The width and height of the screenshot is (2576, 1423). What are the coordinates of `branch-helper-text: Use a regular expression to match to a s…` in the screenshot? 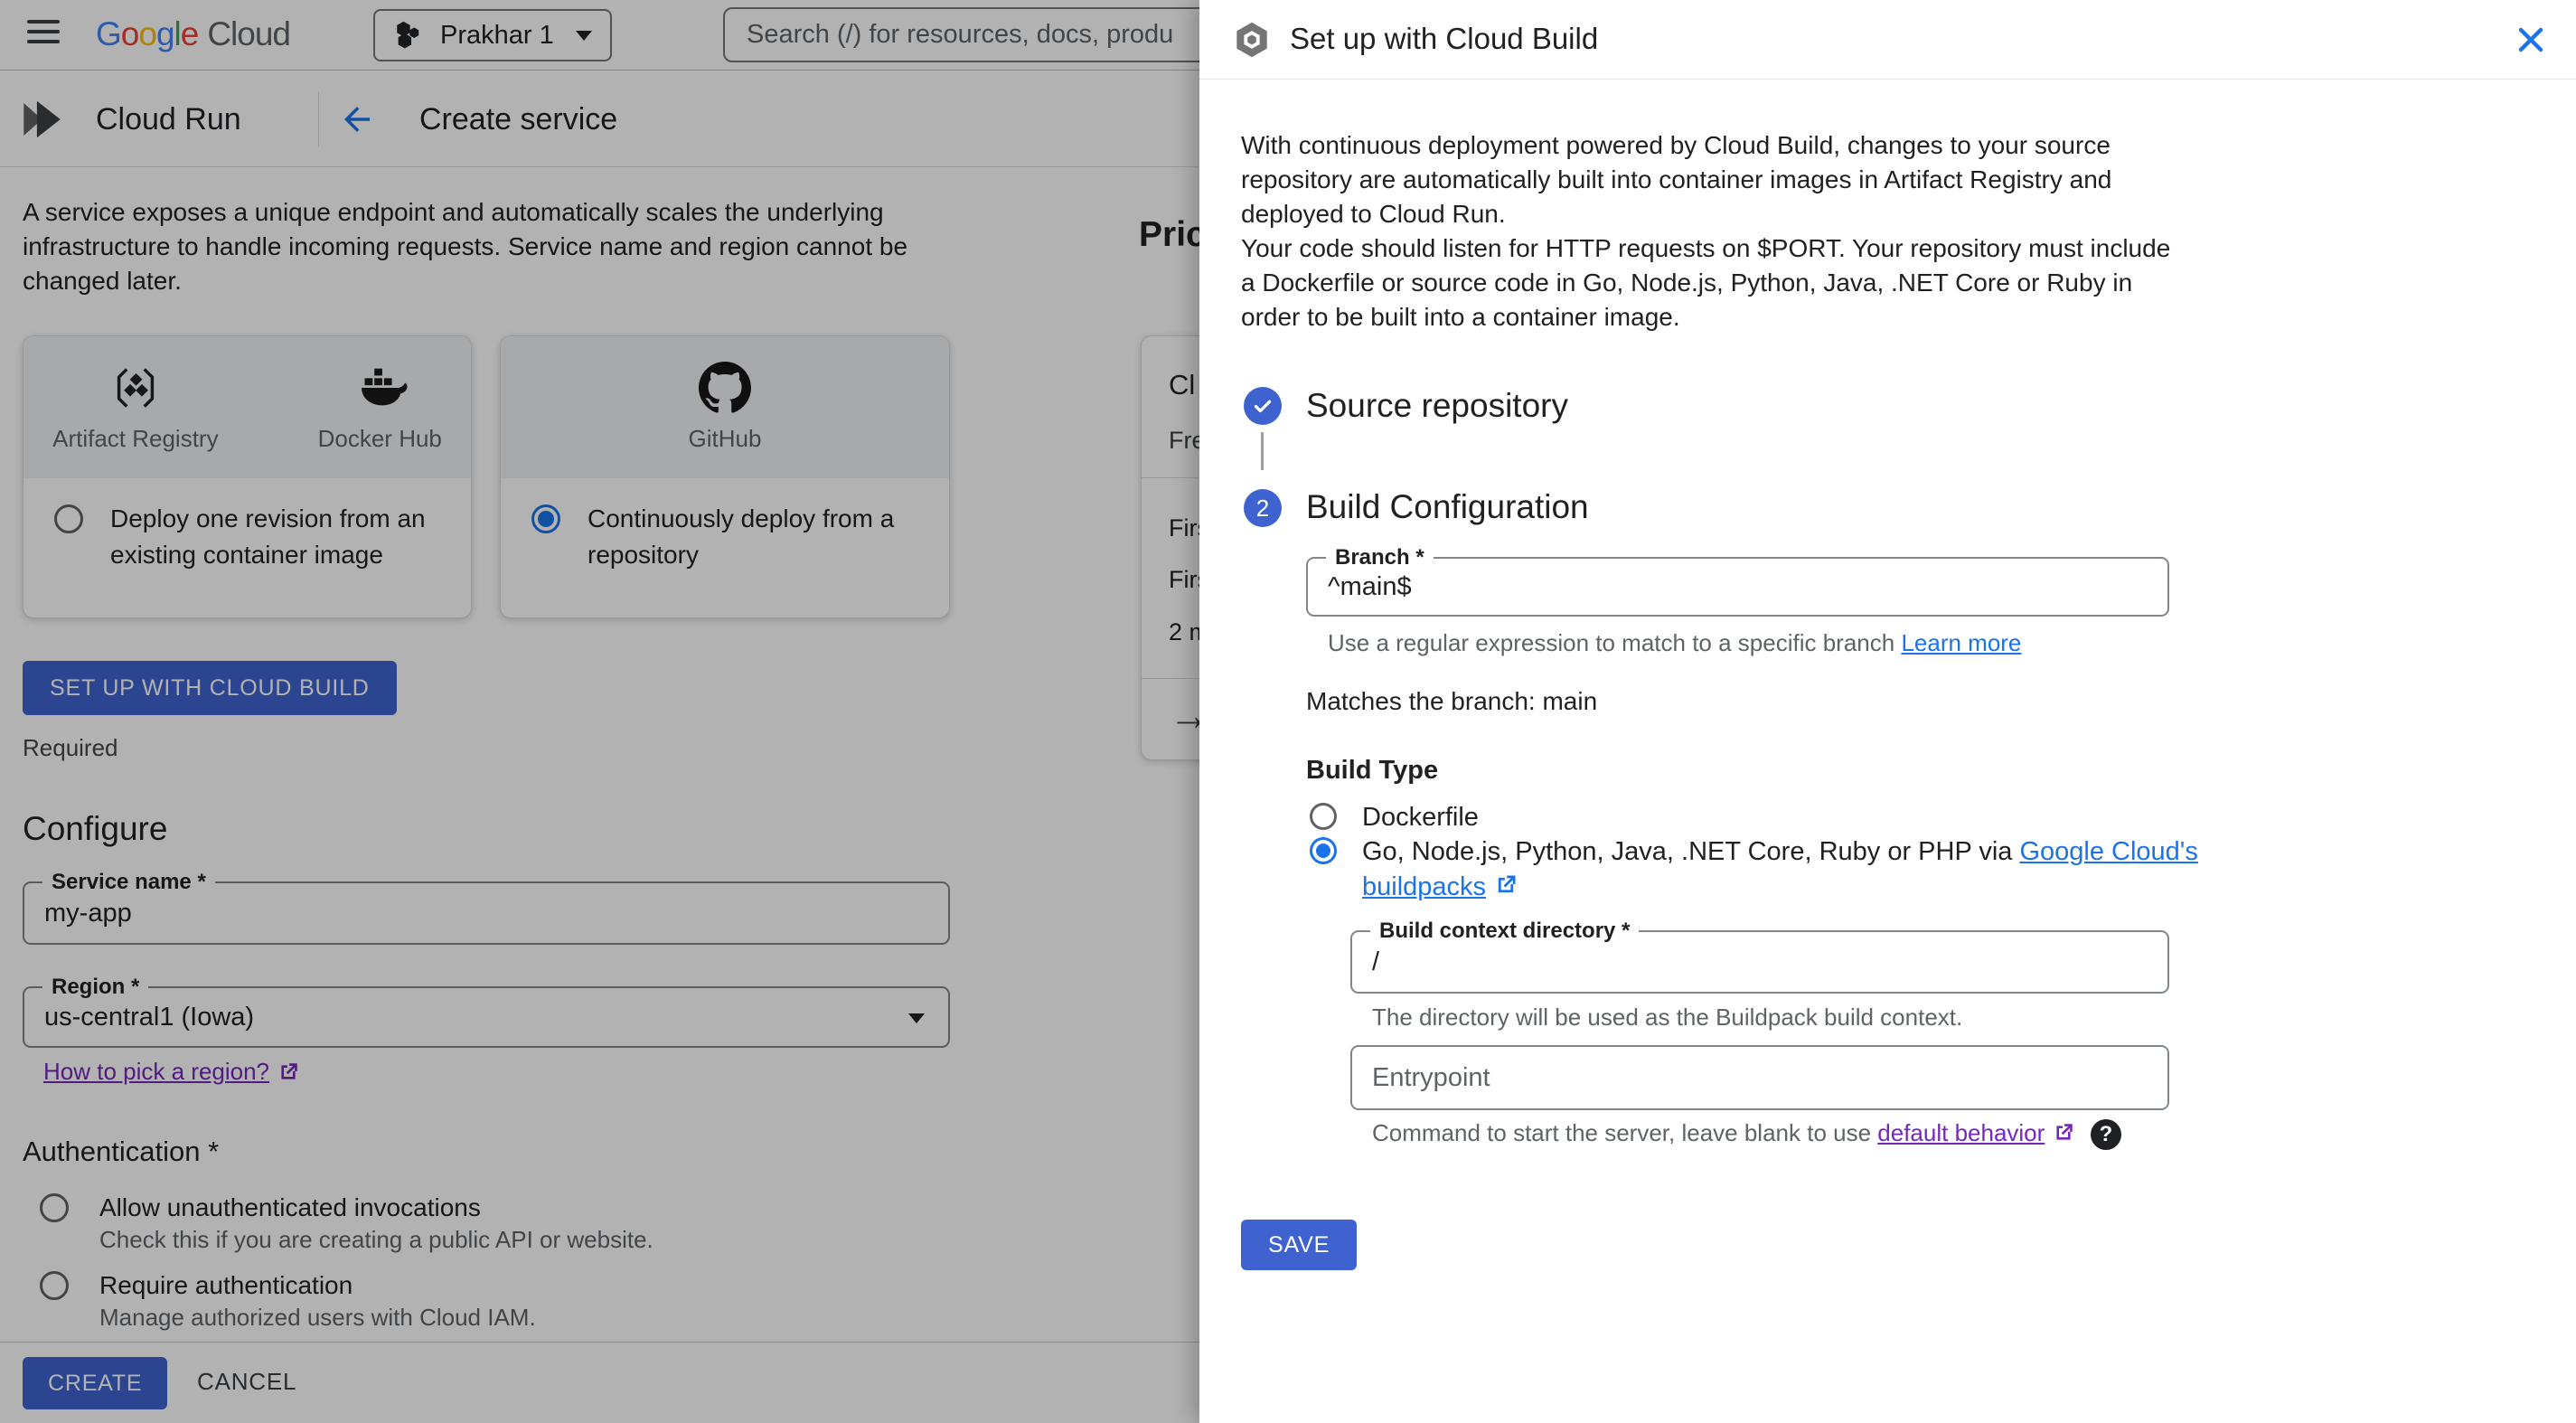 It's located at (1615, 642).